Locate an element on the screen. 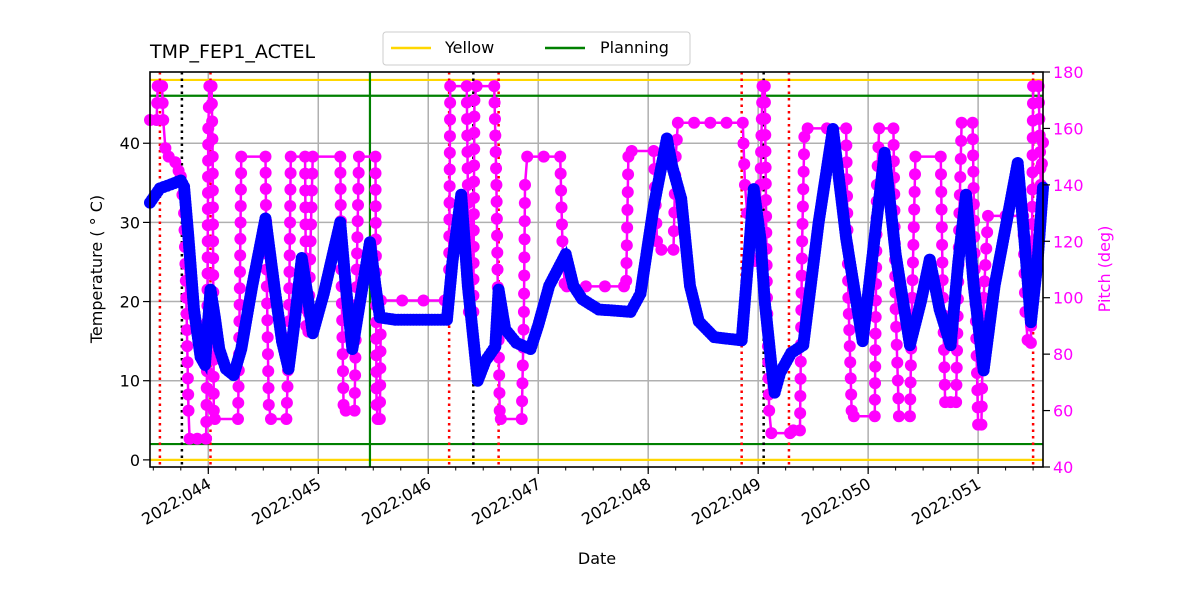 The image size is (1200, 600). legend: Yellow Planning is located at coordinates (536, 48).